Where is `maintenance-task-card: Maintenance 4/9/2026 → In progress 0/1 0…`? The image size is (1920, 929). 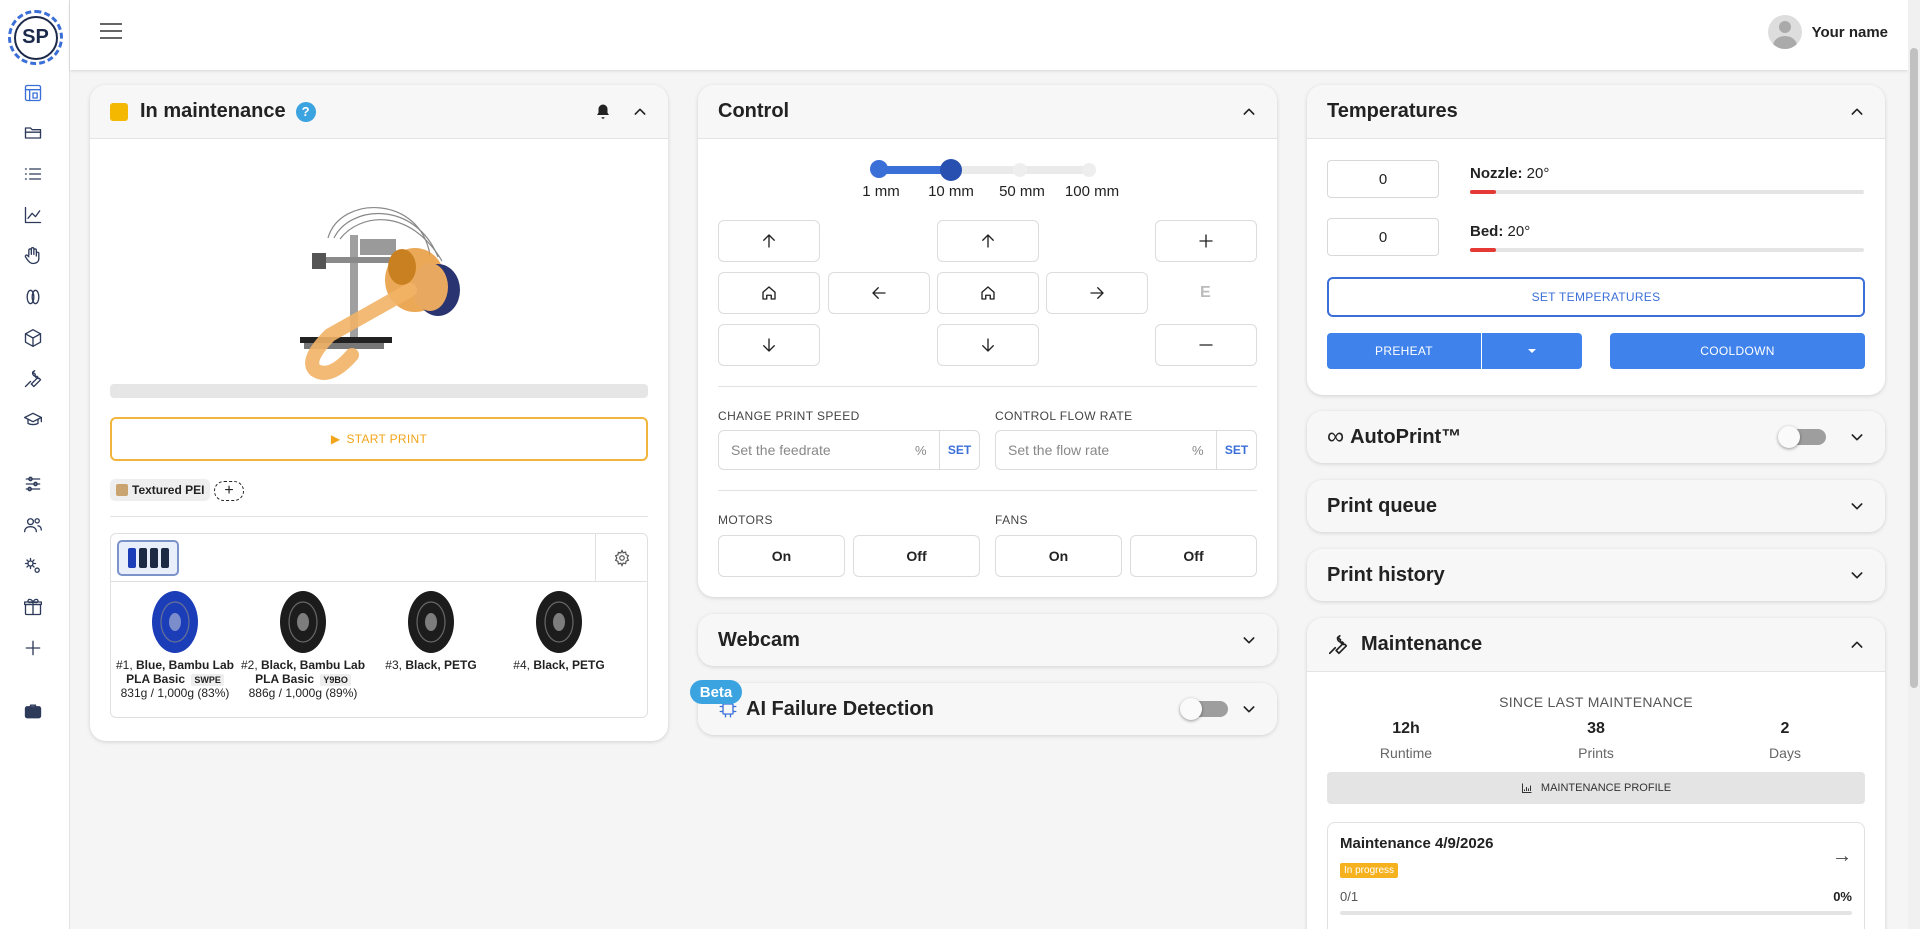
maintenance-task-card: Maintenance 4/9/2026 → In progress 0/1 0… is located at coordinates (1596, 875).